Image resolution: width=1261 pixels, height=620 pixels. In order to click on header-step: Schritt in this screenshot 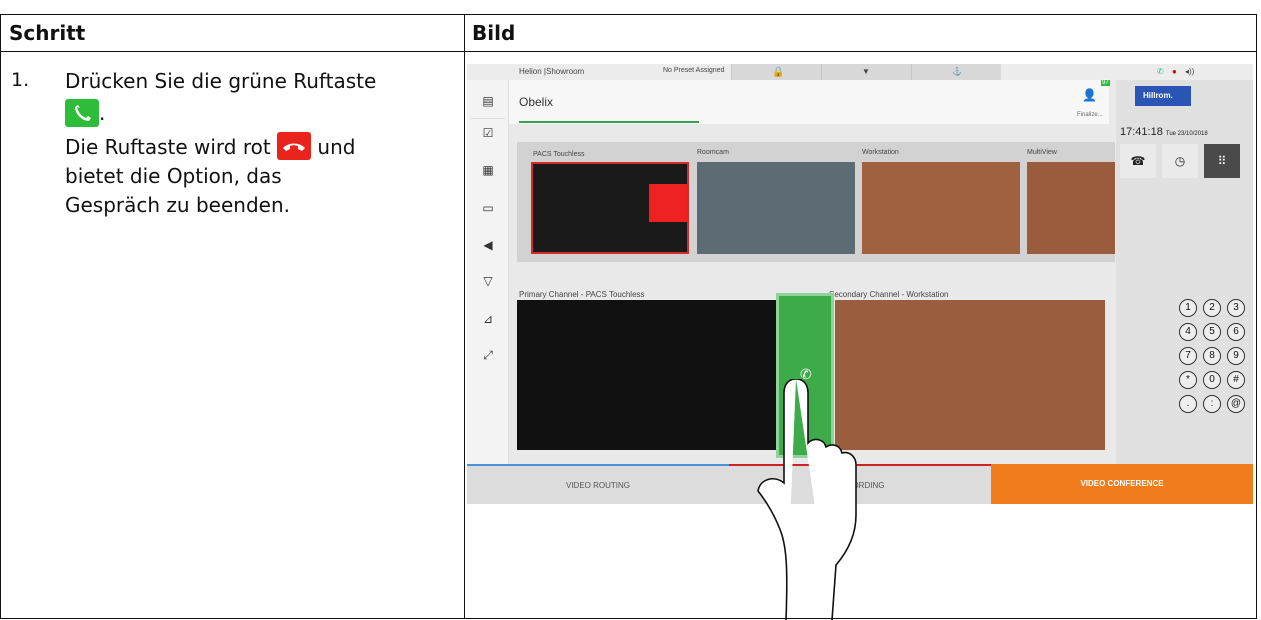, I will do `click(47, 33)`.